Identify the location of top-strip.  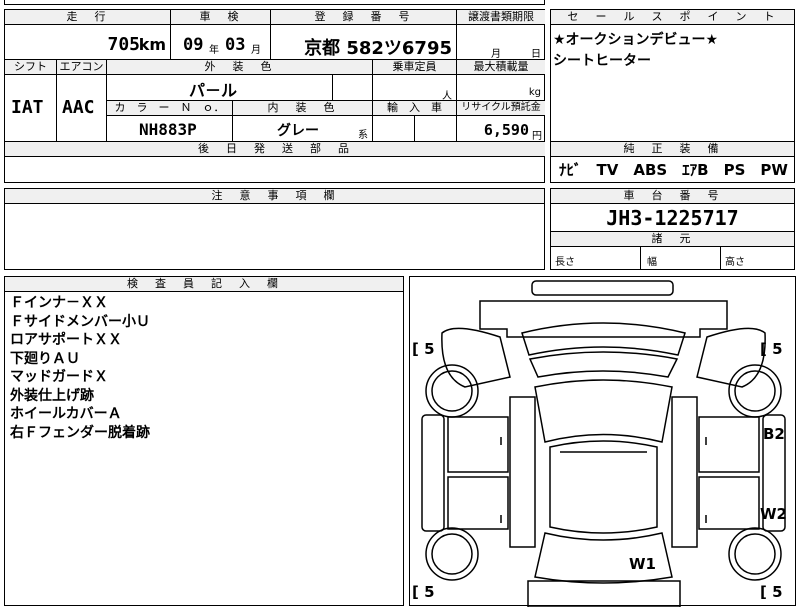
(274, 2).